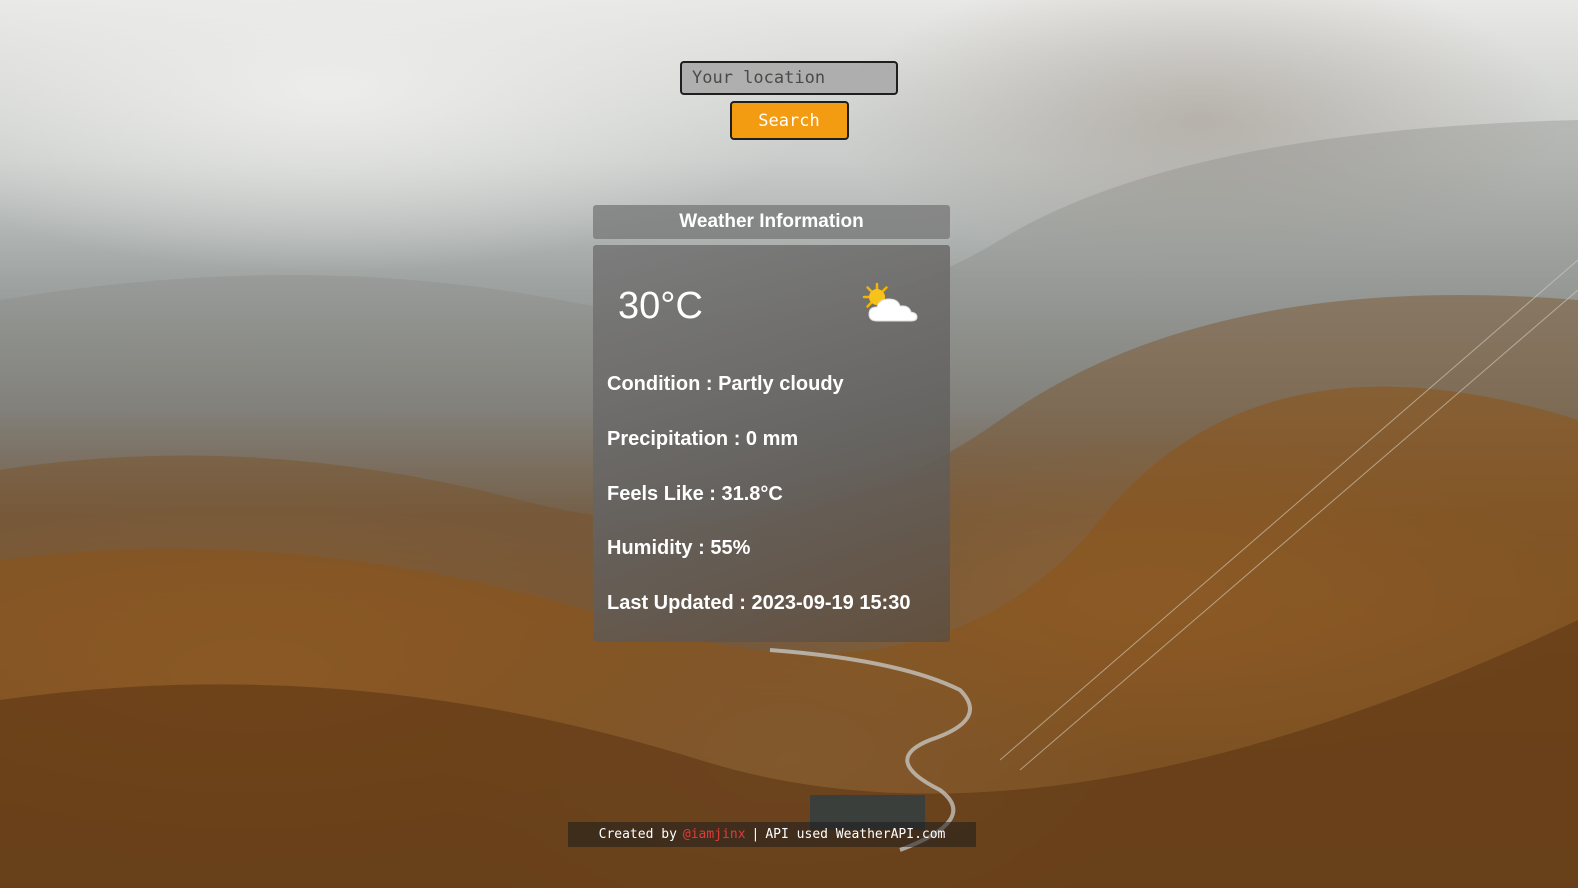  I want to click on temperature-value: 30°C, so click(660, 306).